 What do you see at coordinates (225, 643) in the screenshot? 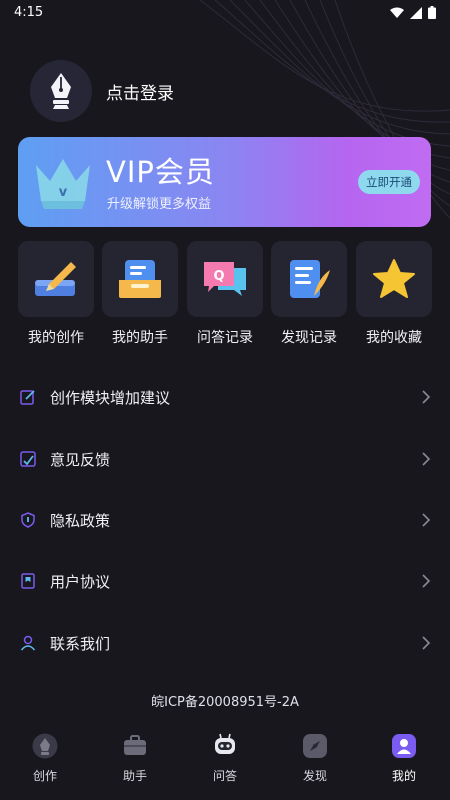
I see `menu-item-contact: 联系我们` at bounding box center [225, 643].